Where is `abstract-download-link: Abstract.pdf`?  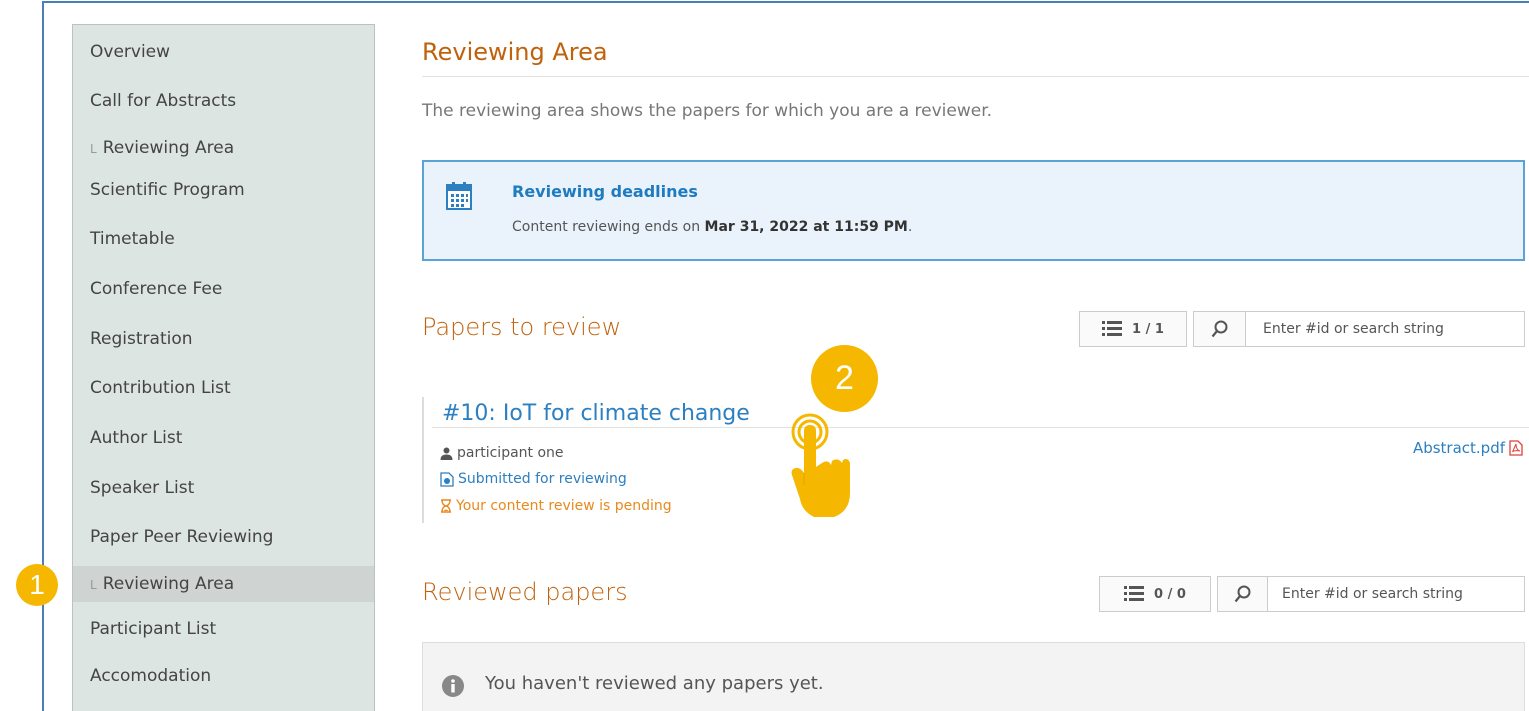
abstract-download-link: Abstract.pdf is located at coordinates (1468, 448).